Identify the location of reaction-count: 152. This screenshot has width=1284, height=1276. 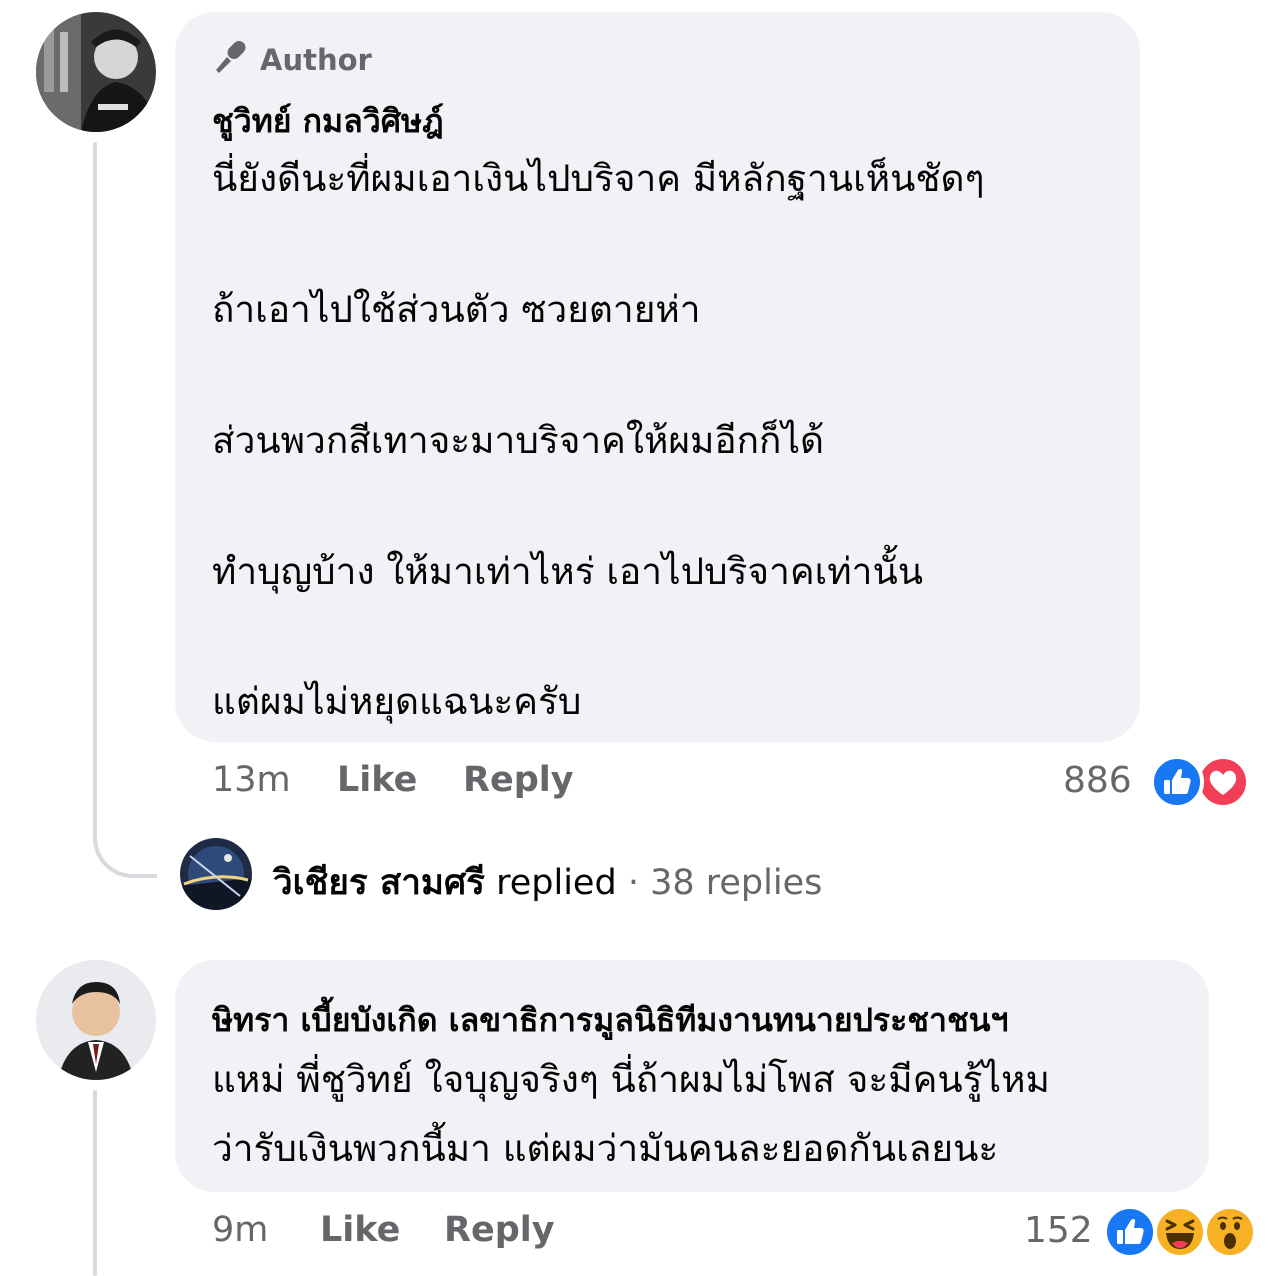
(1058, 1230).